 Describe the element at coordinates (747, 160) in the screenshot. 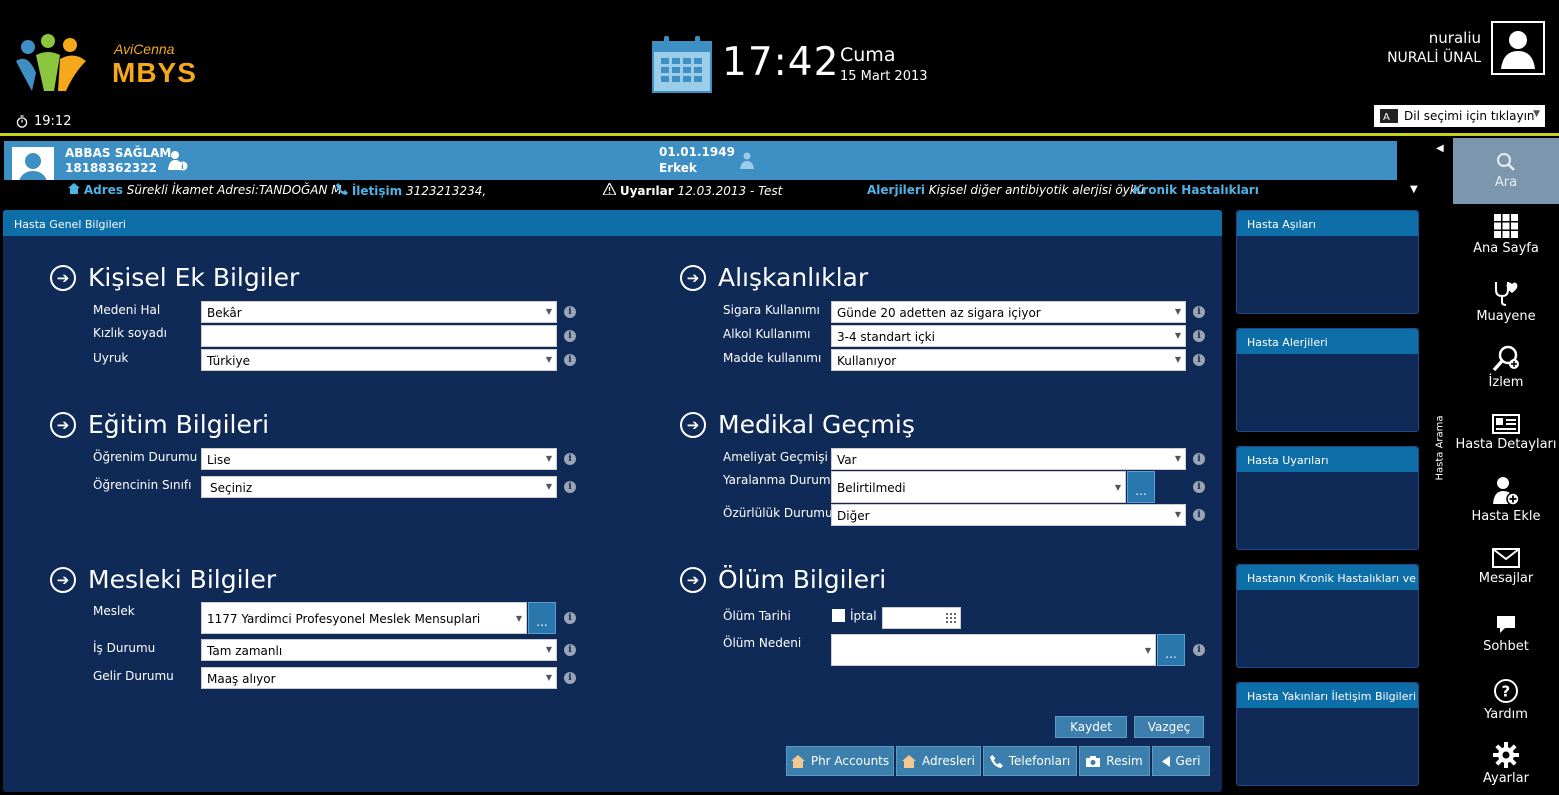

I see `male-icon` at that location.